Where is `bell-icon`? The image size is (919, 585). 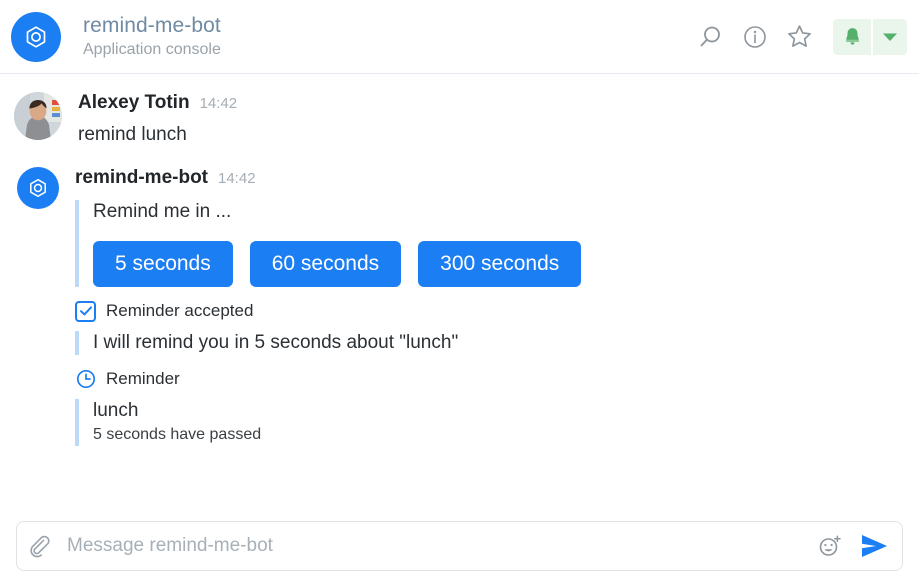 bell-icon is located at coordinates (852, 36).